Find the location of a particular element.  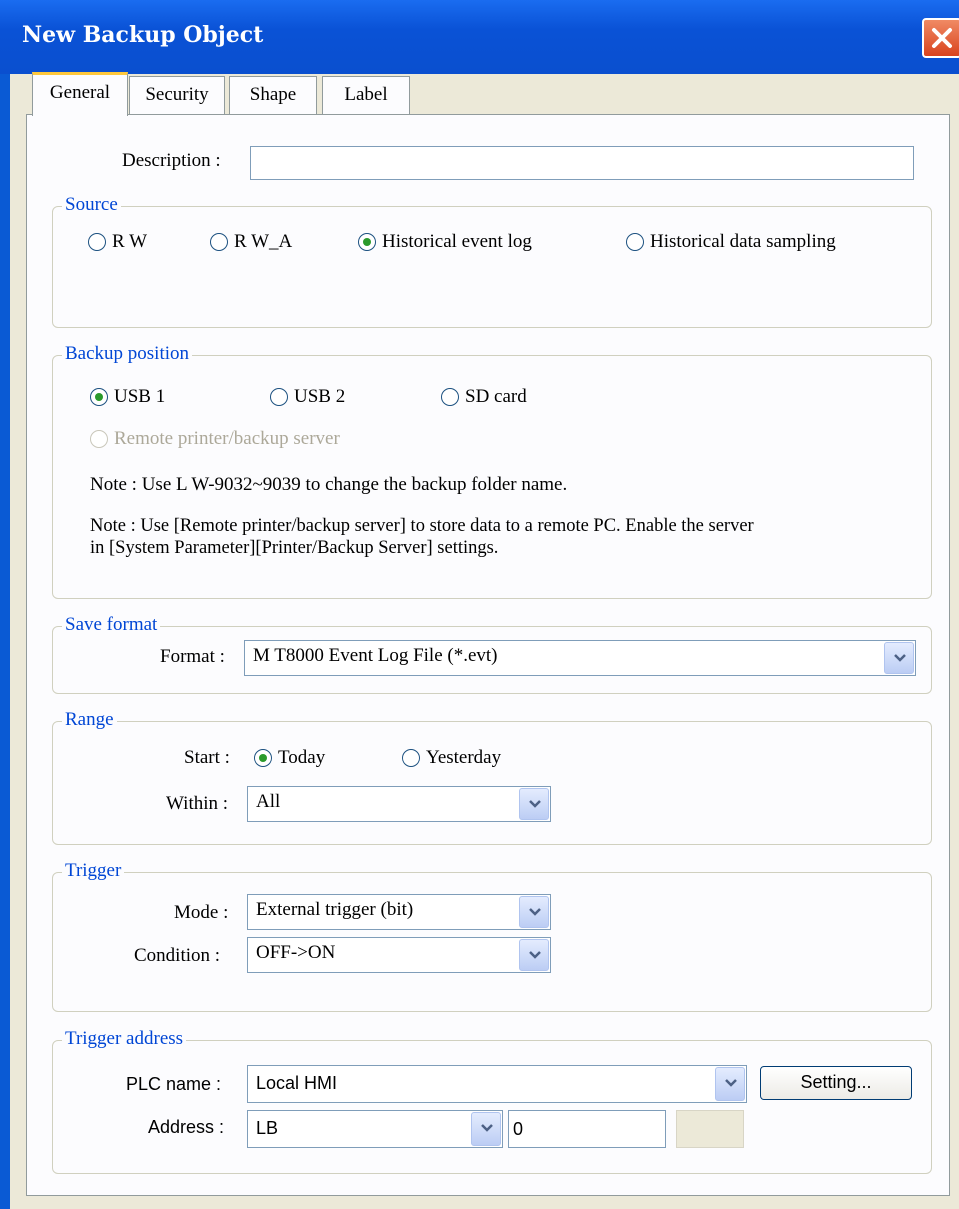

condition-dropdown: OFF->ON is located at coordinates (399, 955).